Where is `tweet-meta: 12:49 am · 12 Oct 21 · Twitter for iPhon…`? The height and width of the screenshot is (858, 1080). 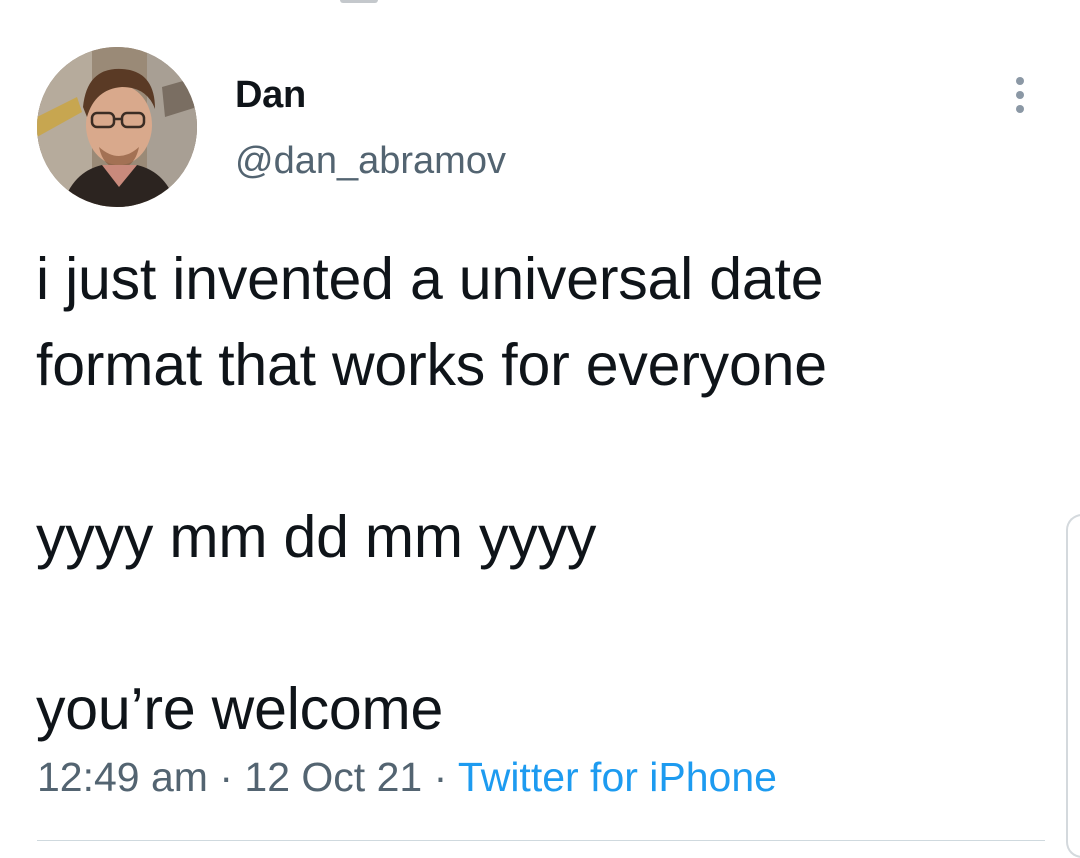
tweet-meta: 12:49 am · 12 Oct 21 · Twitter for iPhon… is located at coordinates (407, 777).